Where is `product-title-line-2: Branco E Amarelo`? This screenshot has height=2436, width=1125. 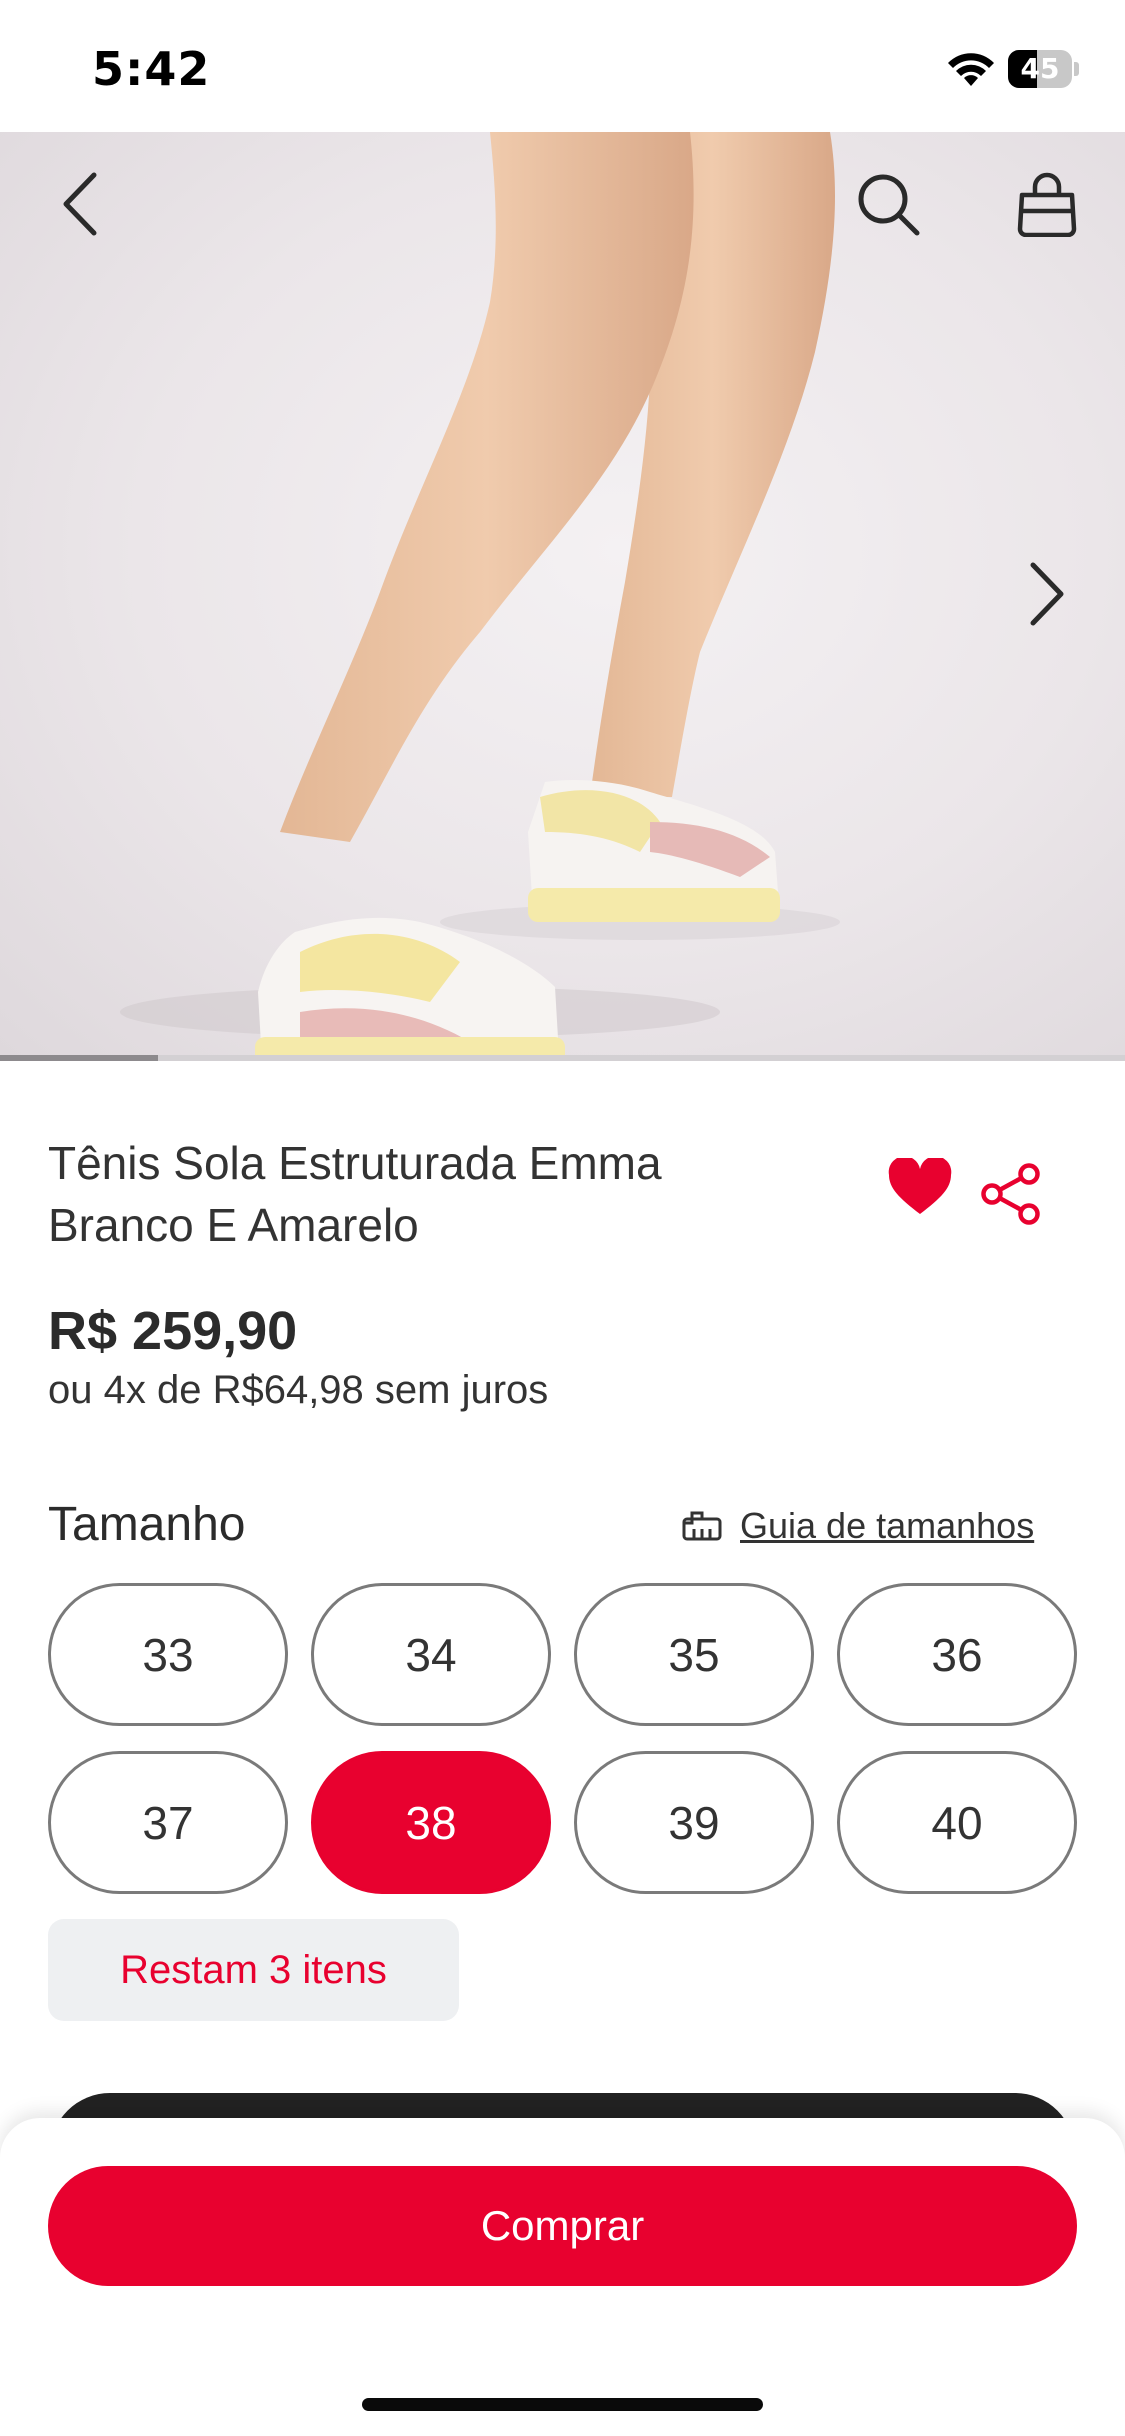
product-title-line-2: Branco E Amarelo is located at coordinates (233, 1225).